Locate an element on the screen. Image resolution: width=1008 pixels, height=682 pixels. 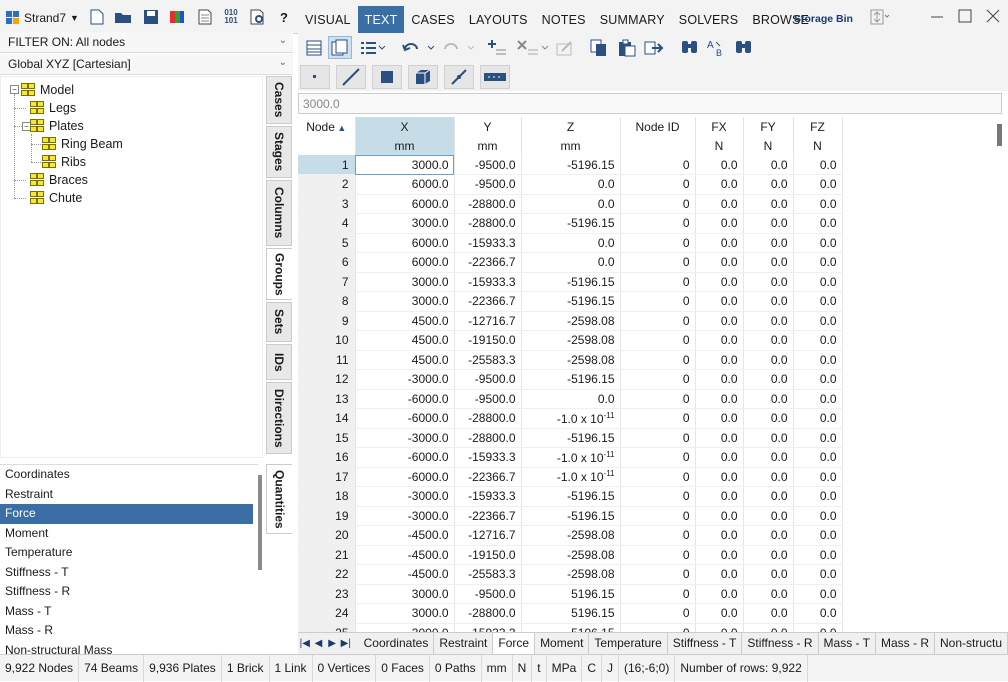
table-cell: 4500.0 is located at coordinates (405, 340).